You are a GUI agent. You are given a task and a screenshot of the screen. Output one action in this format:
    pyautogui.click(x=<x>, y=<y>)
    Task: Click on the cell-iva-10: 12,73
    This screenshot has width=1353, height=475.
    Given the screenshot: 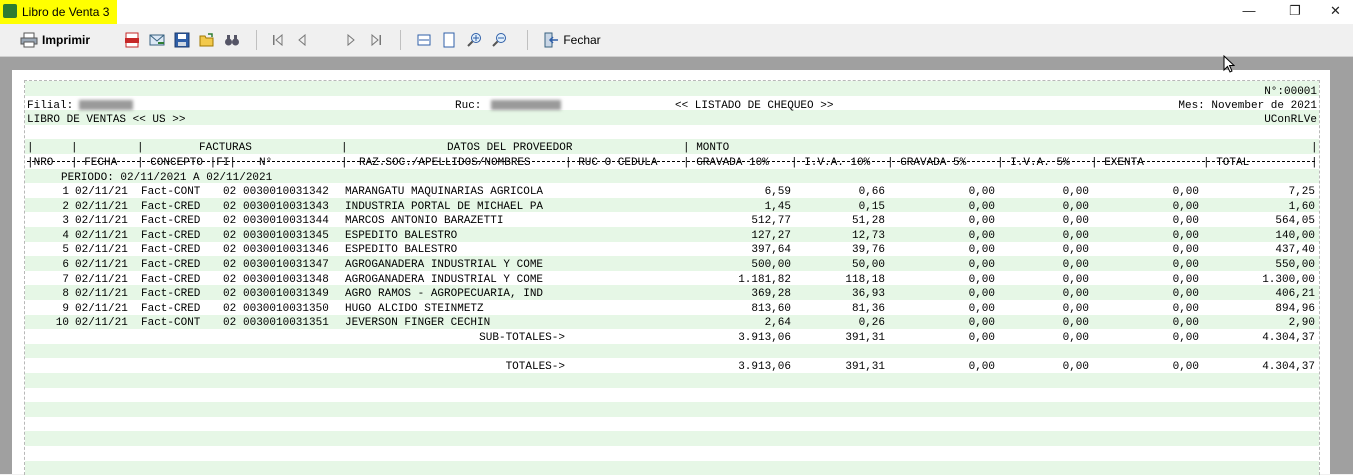 What is the action you would take?
    pyautogui.click(x=868, y=235)
    